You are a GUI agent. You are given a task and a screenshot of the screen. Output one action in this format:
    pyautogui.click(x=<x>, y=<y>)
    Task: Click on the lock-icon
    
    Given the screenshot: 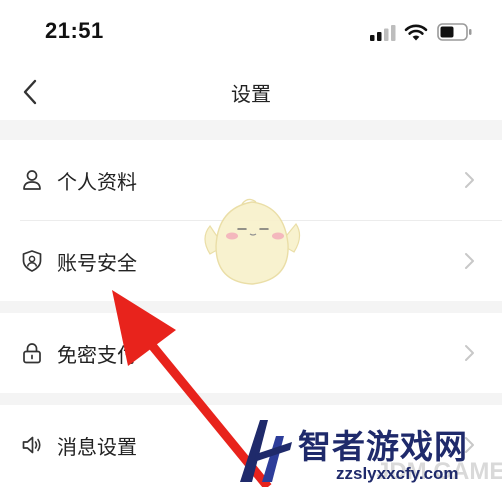 What is the action you would take?
    pyautogui.click(x=32, y=353)
    